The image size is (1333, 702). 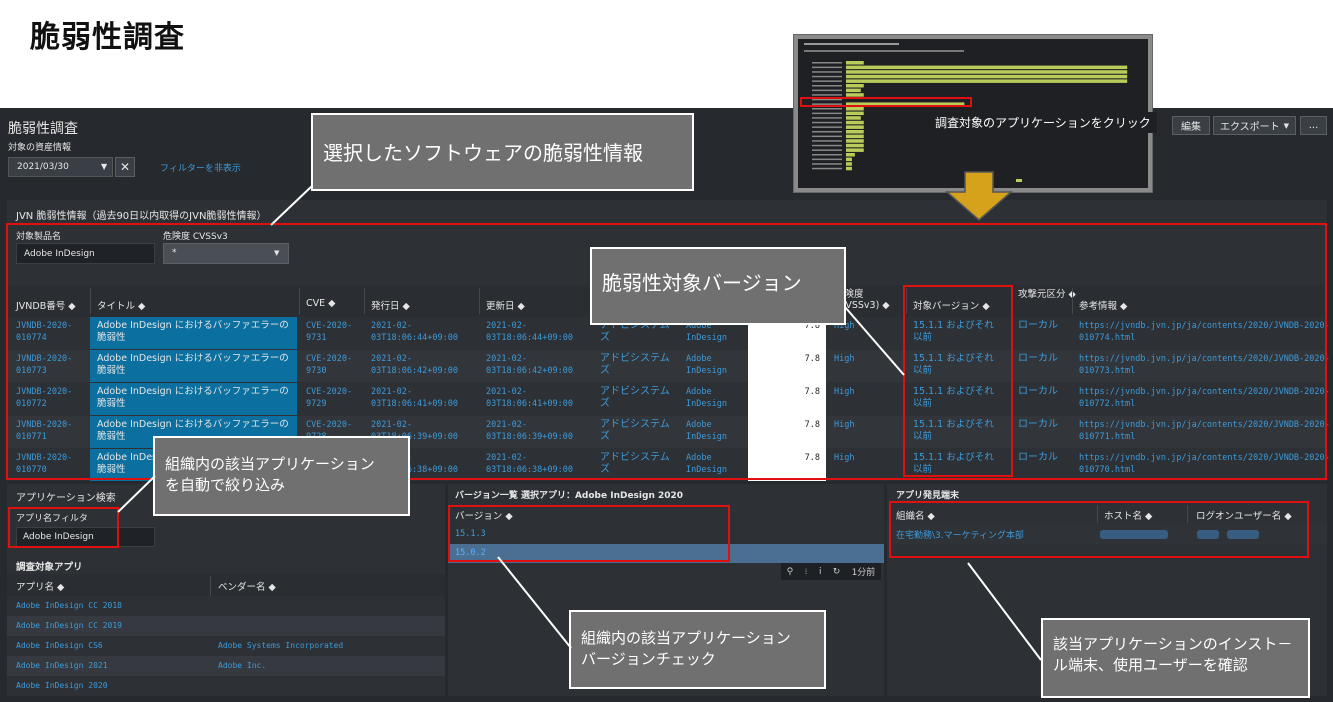 What do you see at coordinates (242, 665) in the screenshot?
I see `target-app-vendor: Adobe Inc.` at bounding box center [242, 665].